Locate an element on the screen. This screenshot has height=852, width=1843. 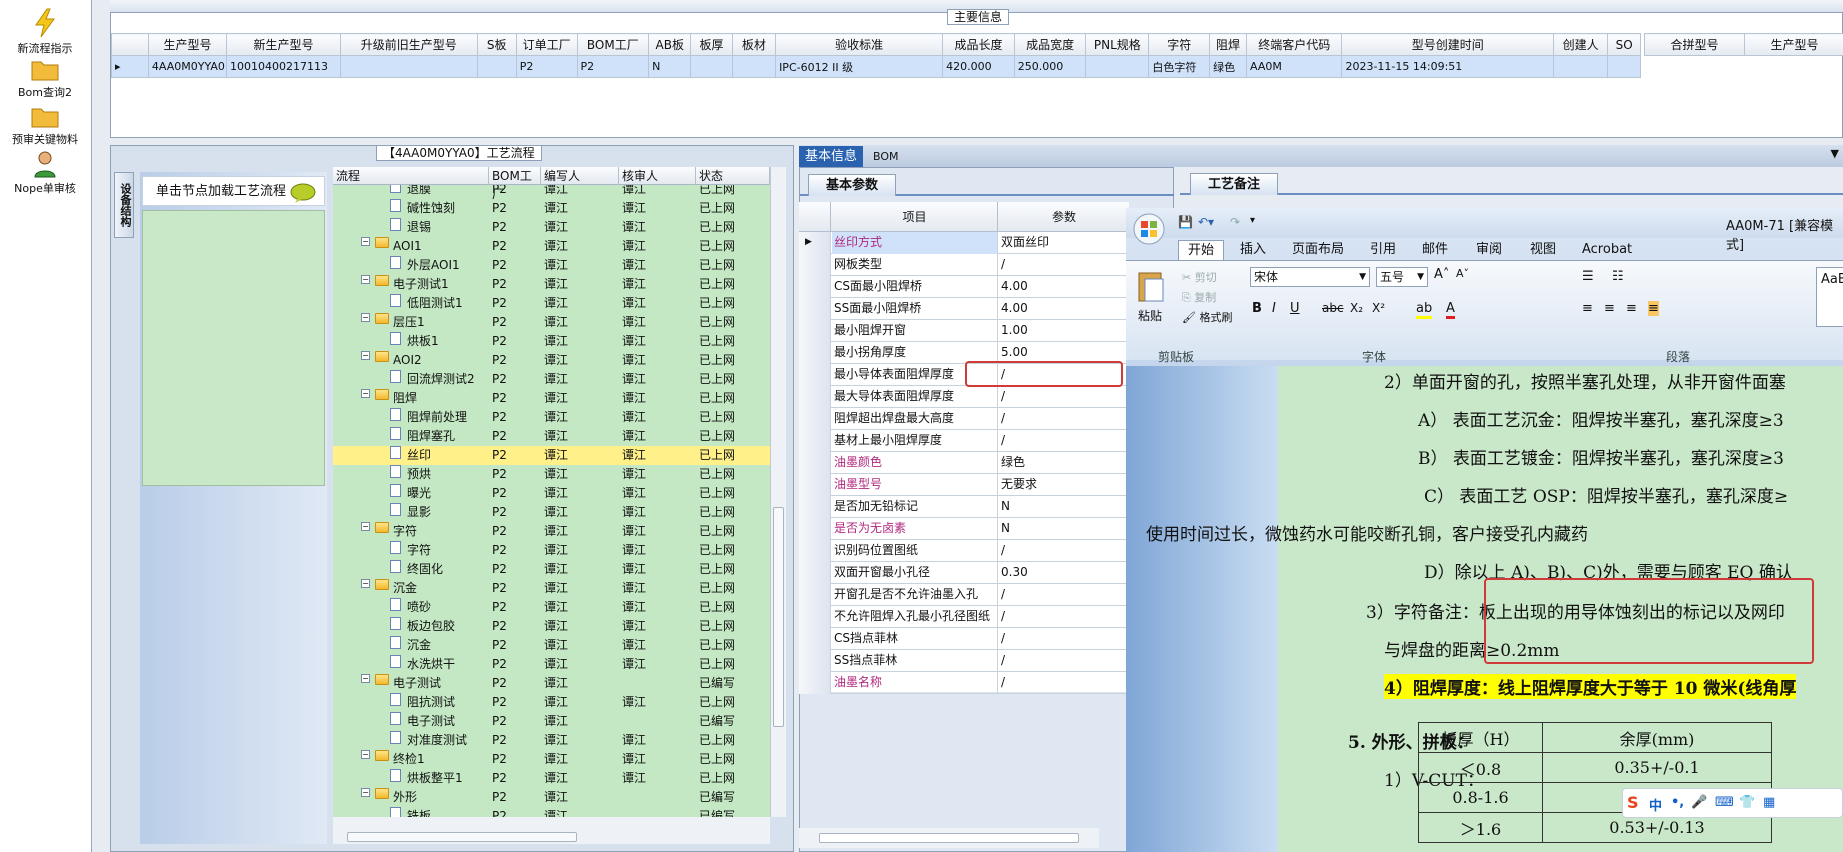
param-row: 油墨颜色 绿色 is located at coordinates (964, 463).